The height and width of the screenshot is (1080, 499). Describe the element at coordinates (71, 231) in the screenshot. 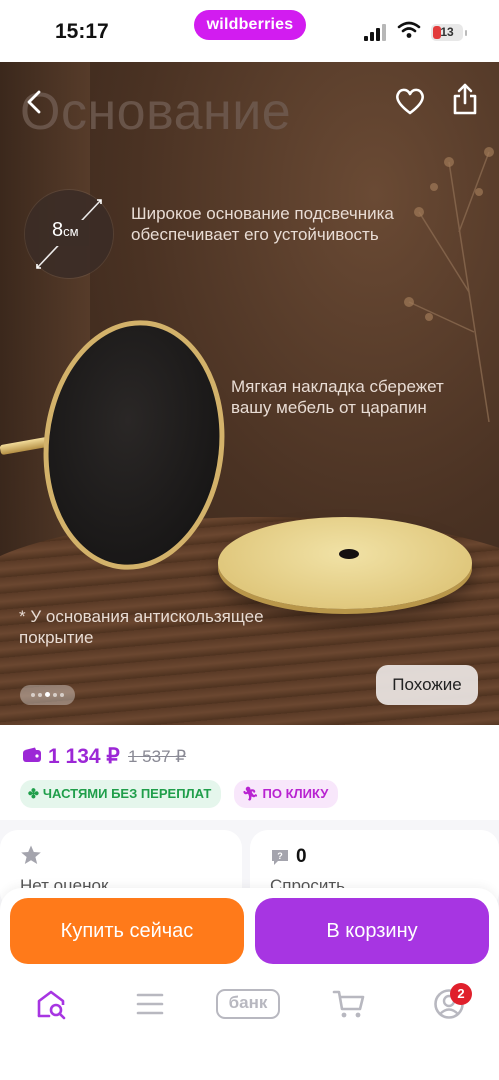

I see `size-unit: см` at that location.